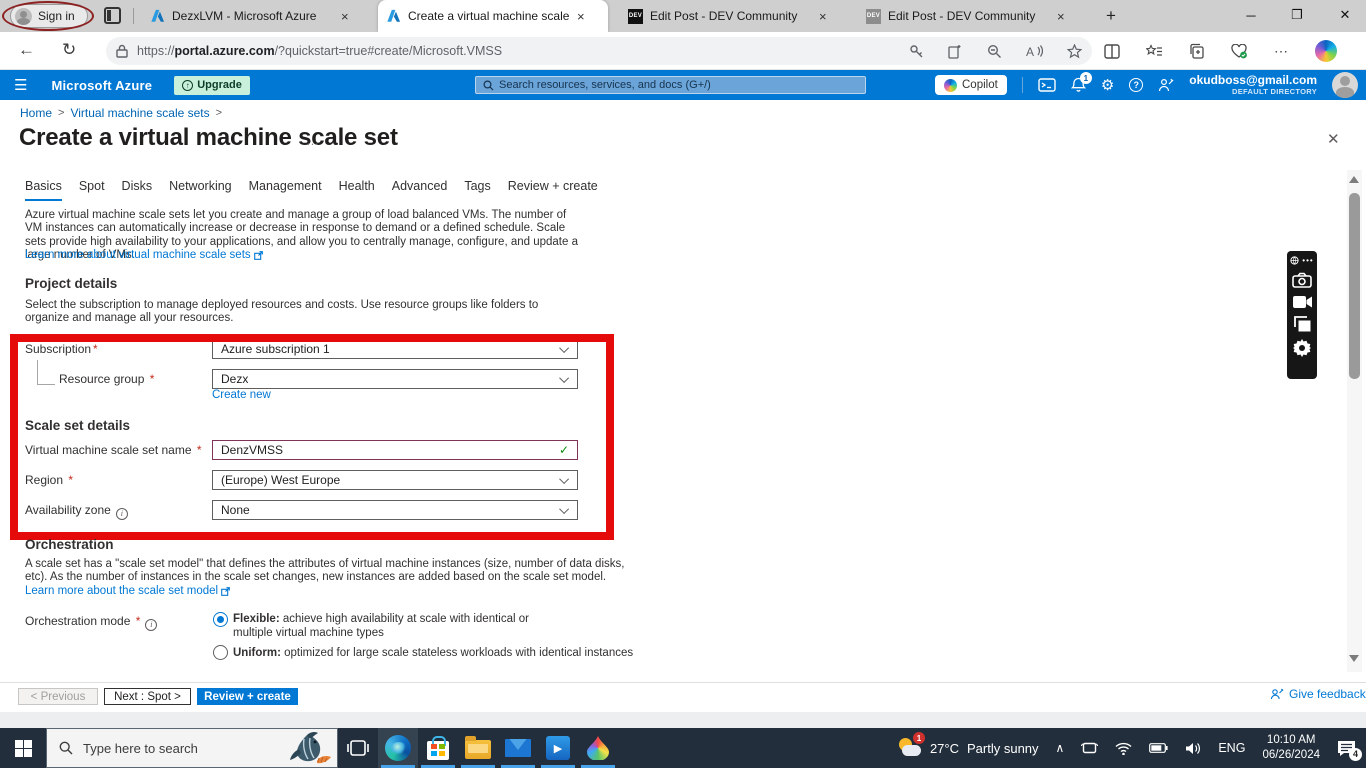  I want to click on window-restore-button: ❐, so click(1297, 15).